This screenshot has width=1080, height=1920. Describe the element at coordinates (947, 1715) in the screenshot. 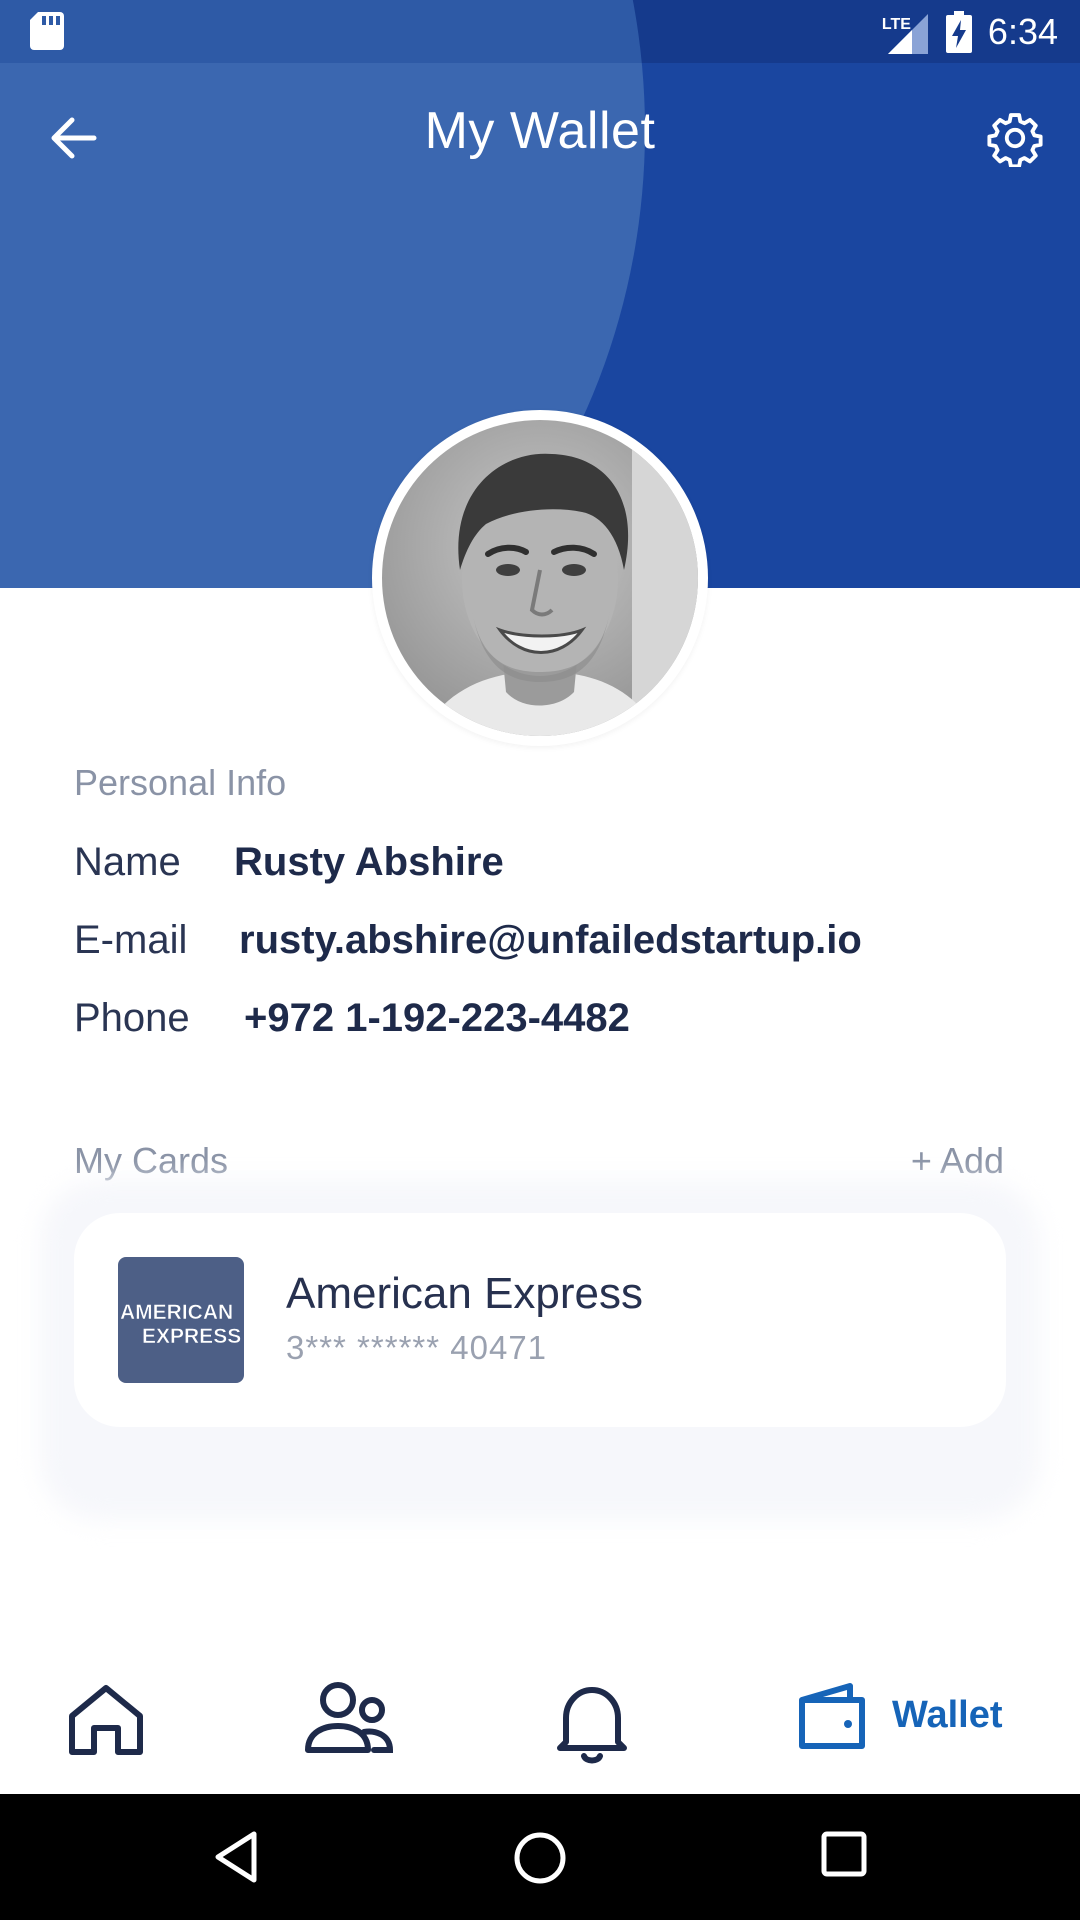

I see `nav-wallet-label: Wallet` at that location.